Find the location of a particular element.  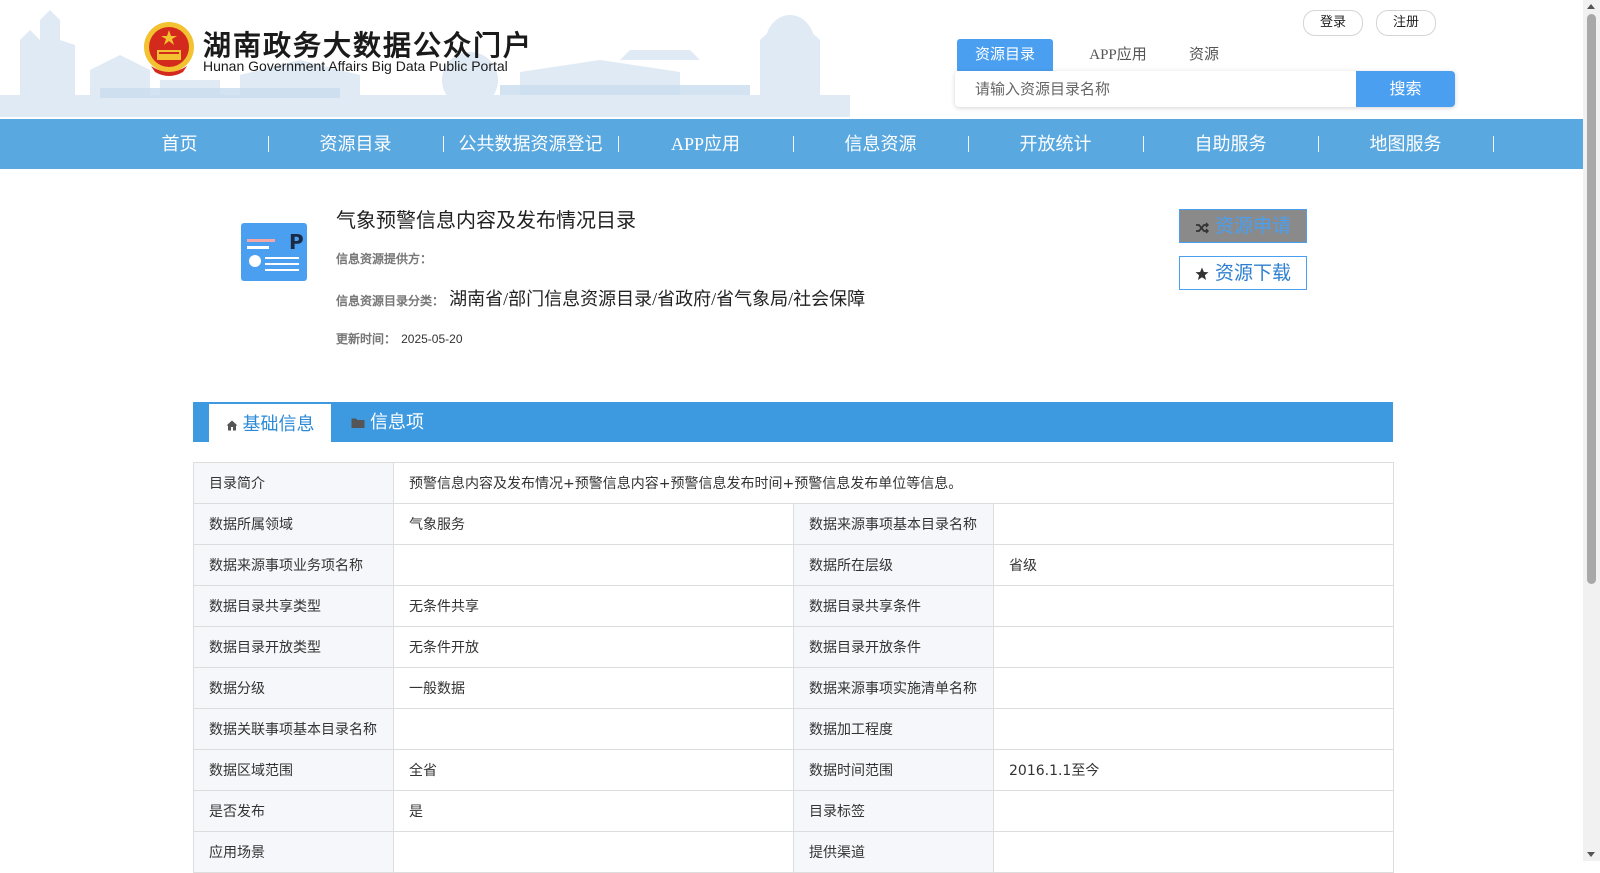

table-row: 应用场景 提供渠道 is located at coordinates (793, 852).